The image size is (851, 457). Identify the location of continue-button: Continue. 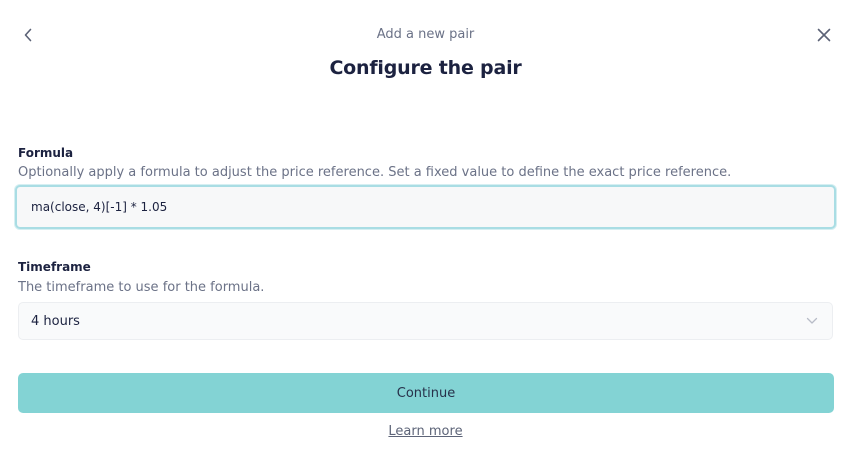
(426, 393).